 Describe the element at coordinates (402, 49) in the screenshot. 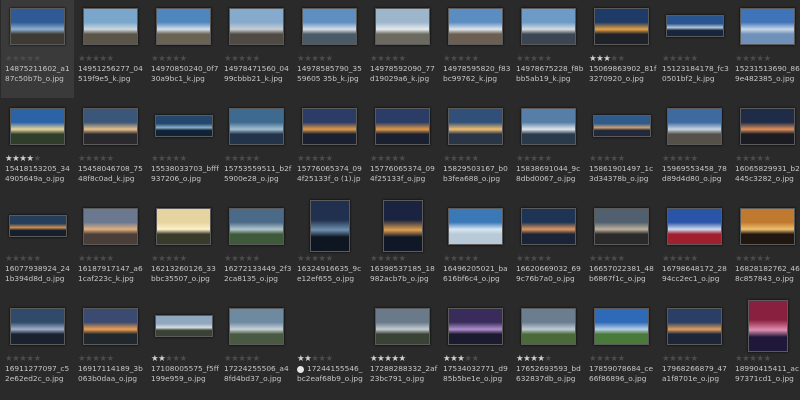

I see `thumbnail-cell: ★★★★★ 14978592090_77d19029a6_k.jpg` at that location.